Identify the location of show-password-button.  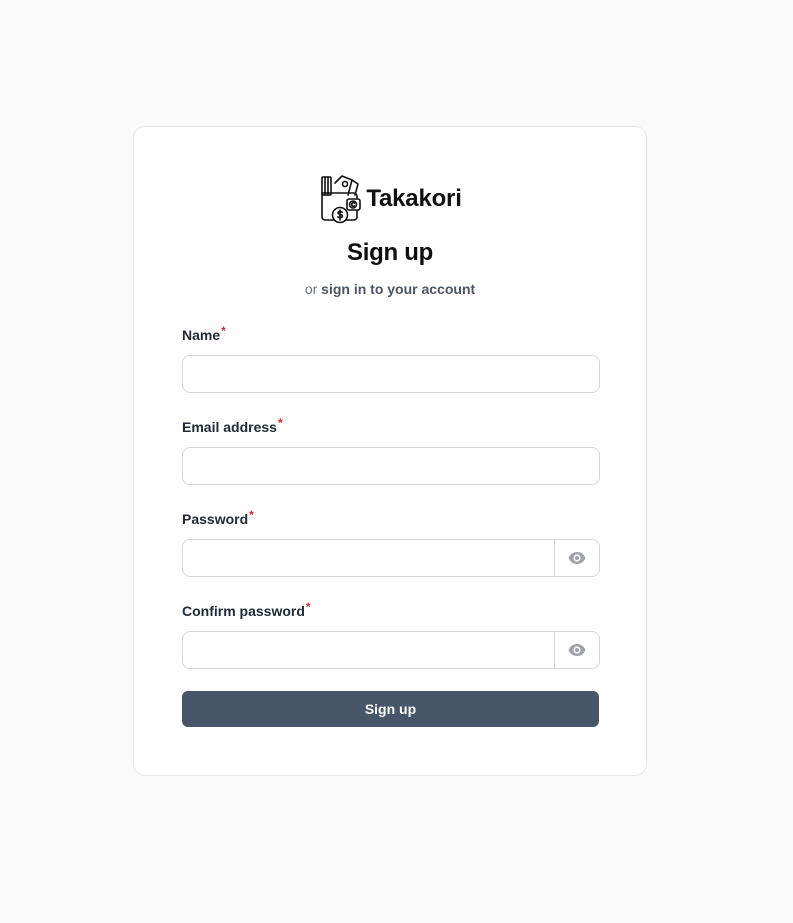
(576, 558).